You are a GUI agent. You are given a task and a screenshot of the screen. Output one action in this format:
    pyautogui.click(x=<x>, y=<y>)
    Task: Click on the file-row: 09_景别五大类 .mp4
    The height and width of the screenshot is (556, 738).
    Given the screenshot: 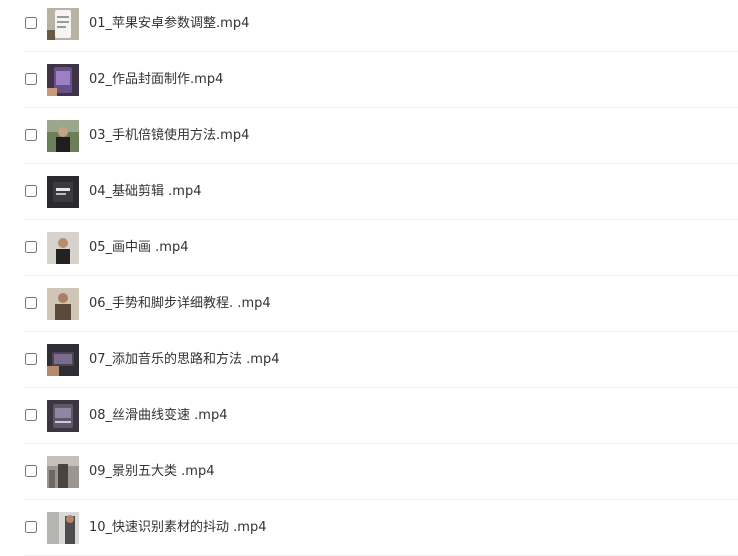 What is the action you would take?
    pyautogui.click(x=369, y=472)
    